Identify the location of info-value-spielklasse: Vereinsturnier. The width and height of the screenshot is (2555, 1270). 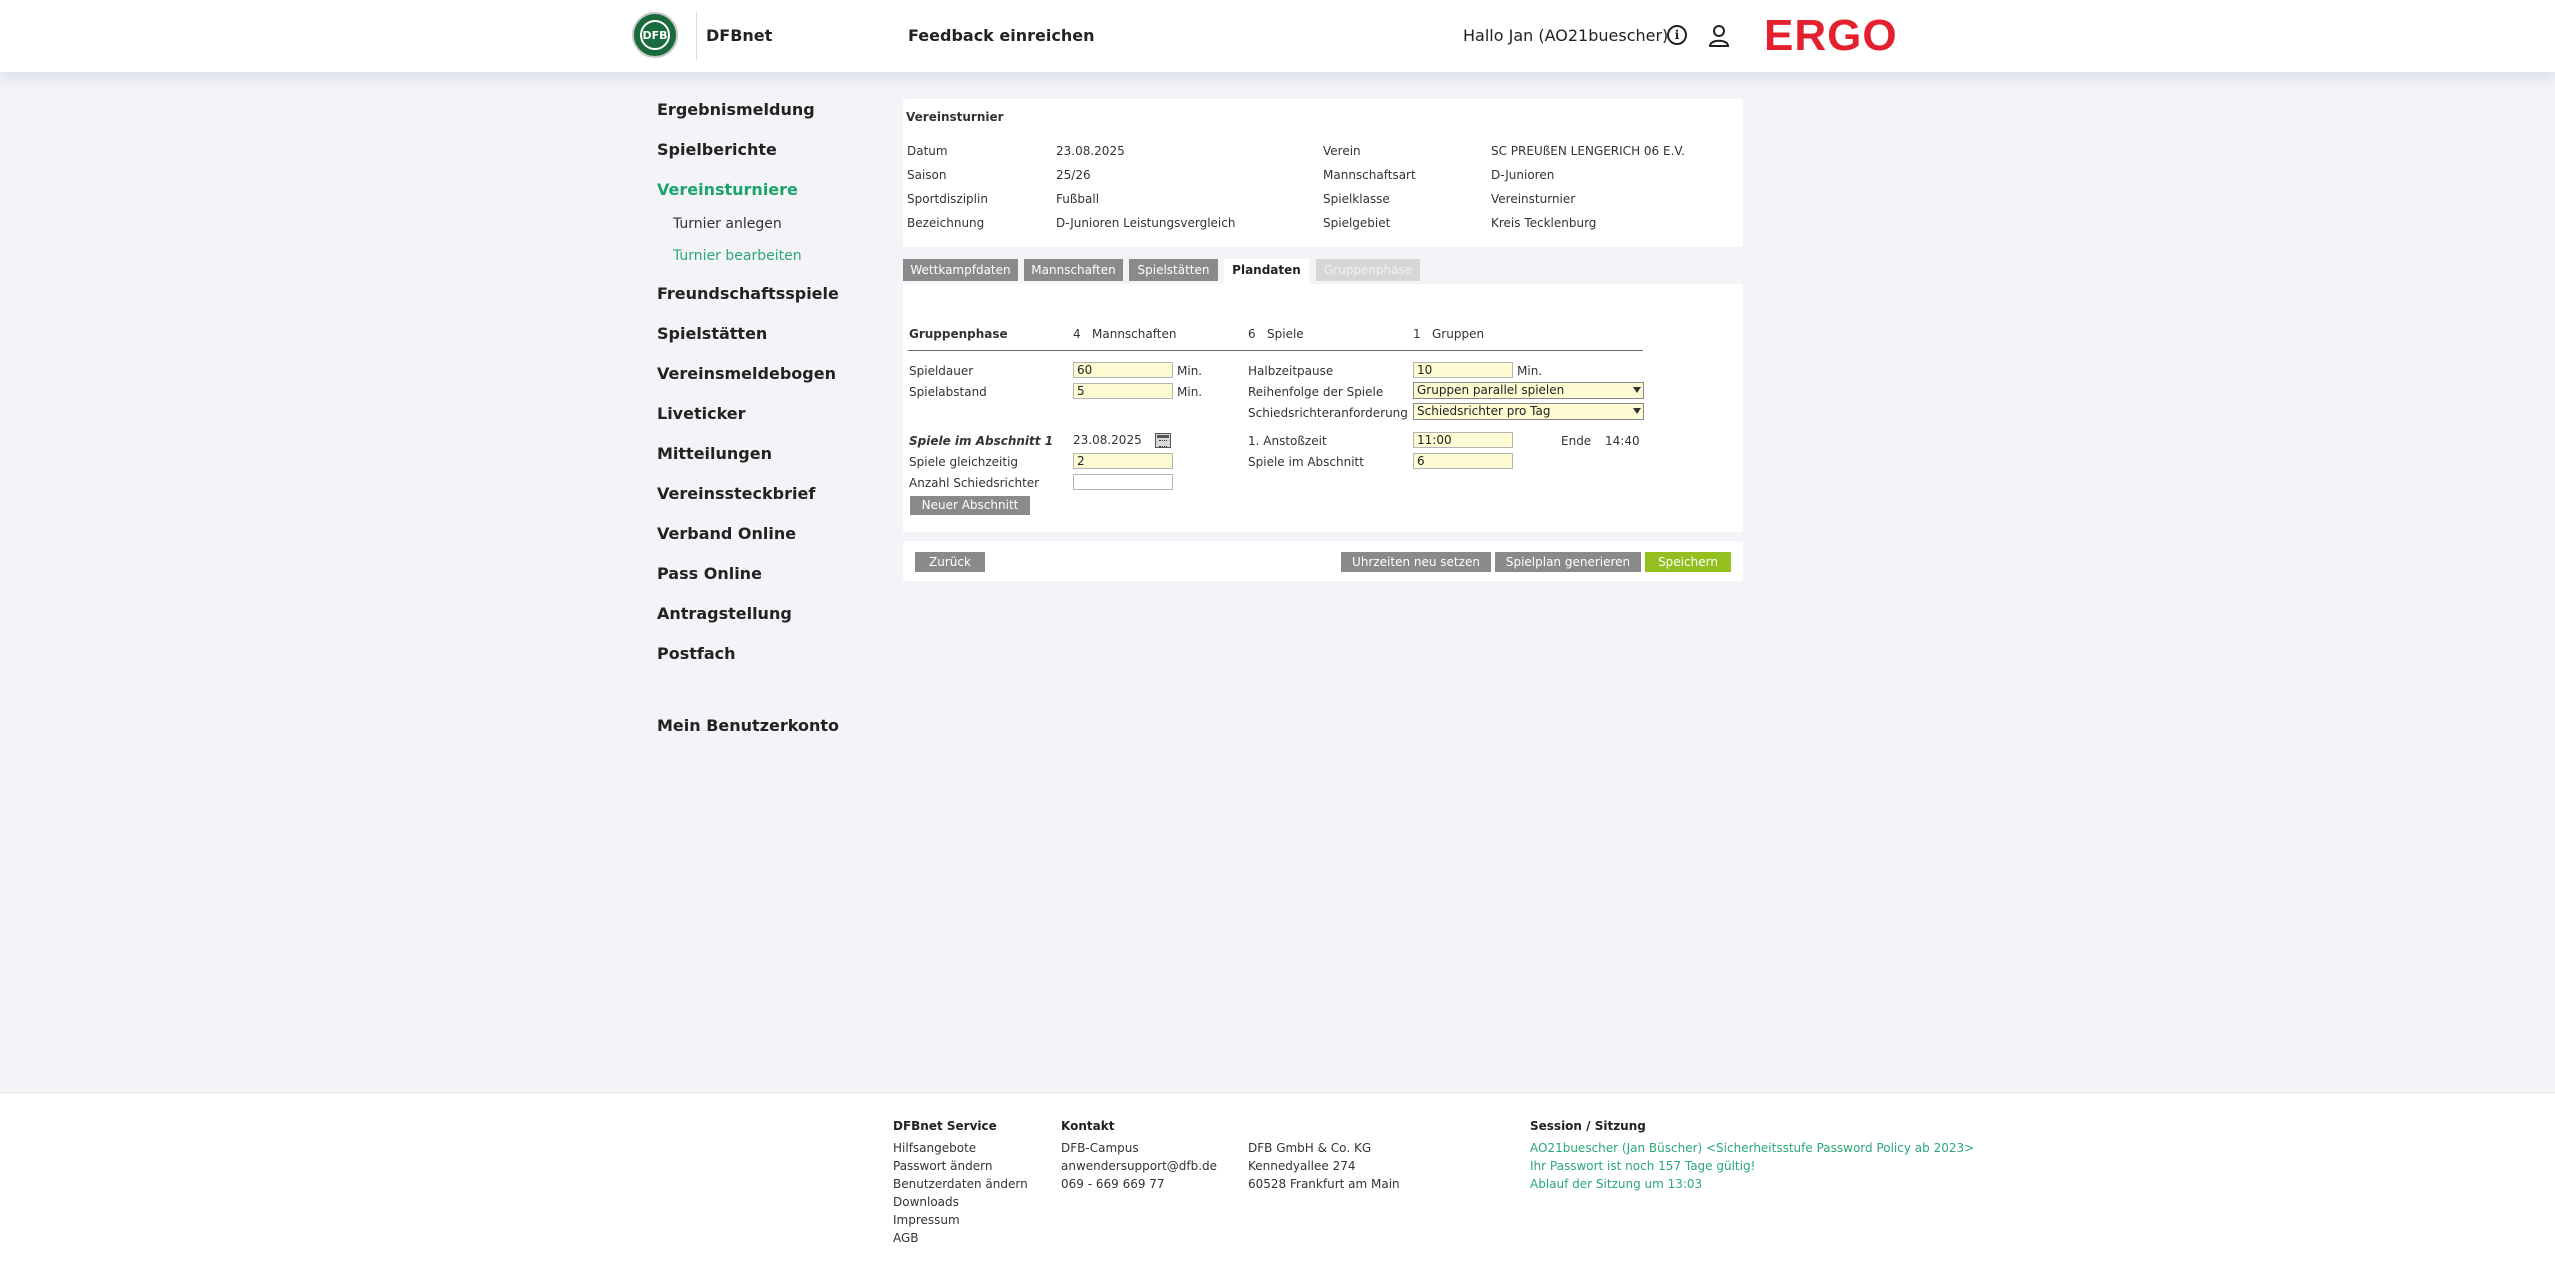
(1533, 199).